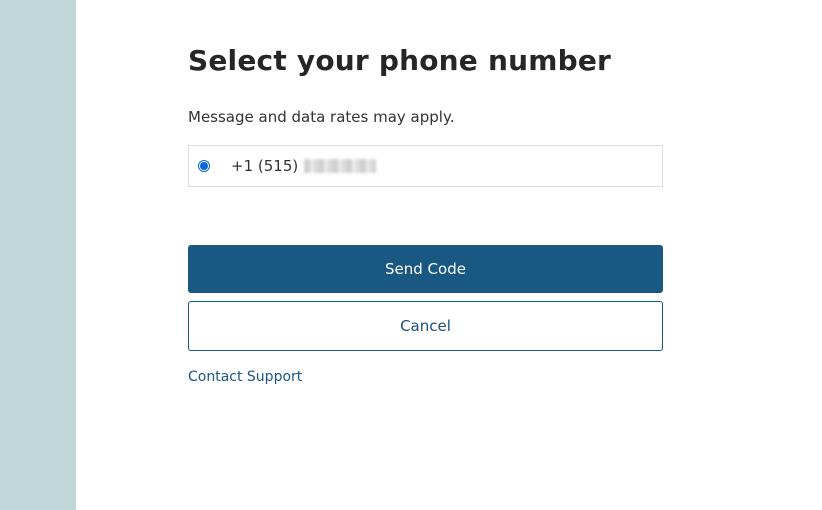  I want to click on side-panel, so click(38, 255).